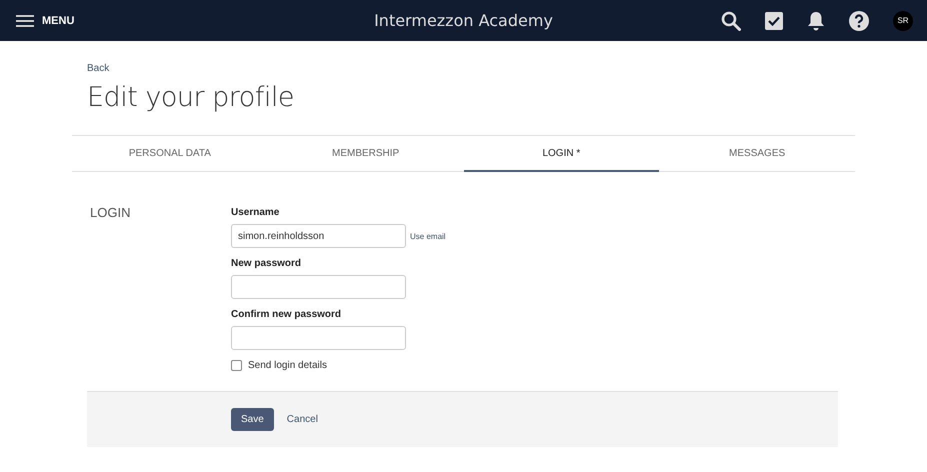 This screenshot has width=927, height=472. What do you see at coordinates (318, 236) in the screenshot?
I see `input-field: simon.reinholdsson` at bounding box center [318, 236].